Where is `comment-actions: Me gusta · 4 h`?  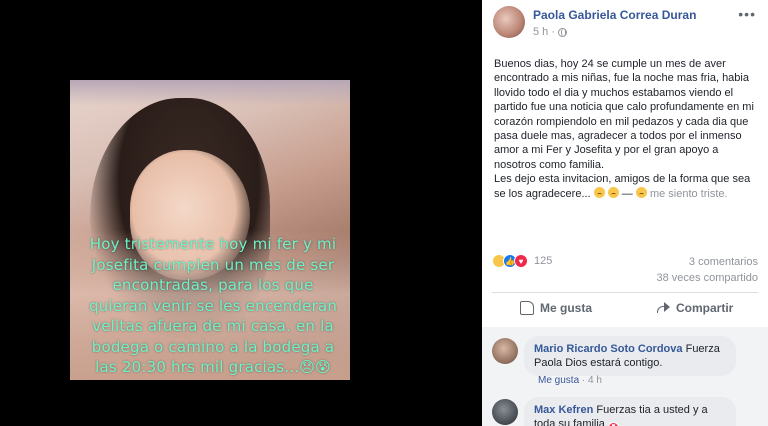
comment-actions: Me gusta · 4 h is located at coordinates (570, 380).